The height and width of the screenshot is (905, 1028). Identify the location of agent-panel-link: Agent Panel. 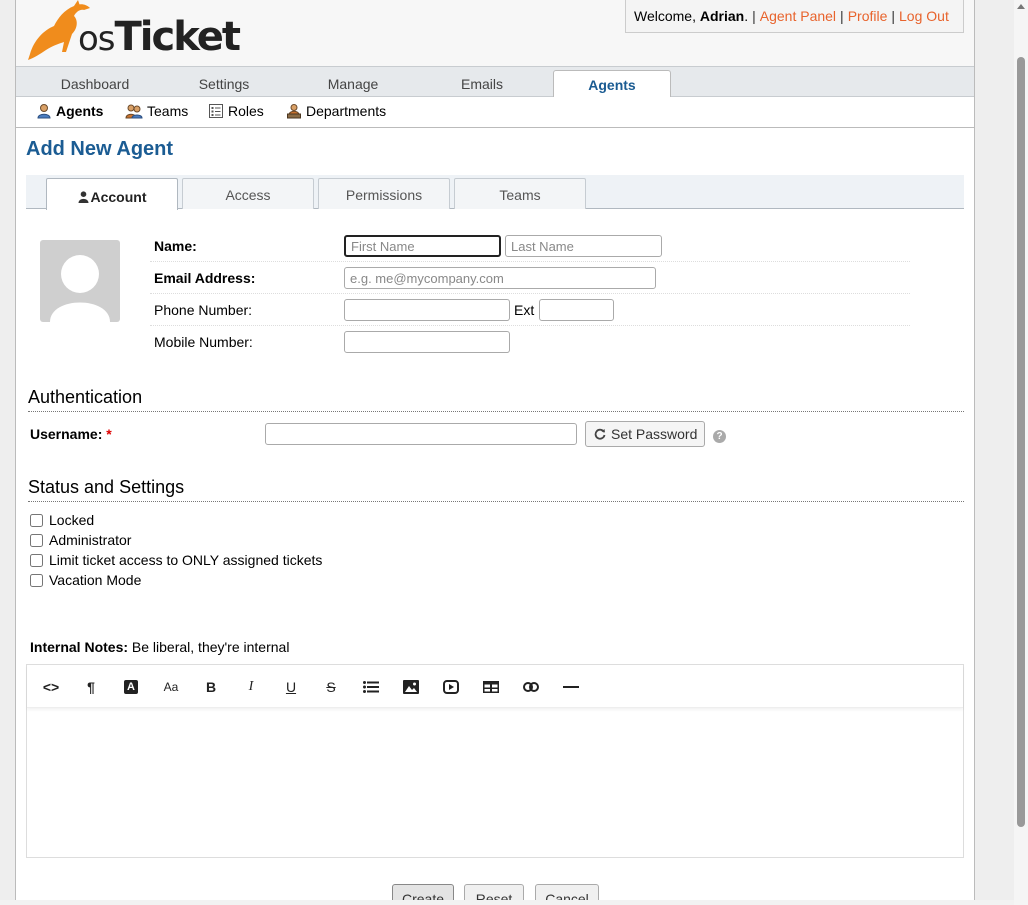
(798, 16).